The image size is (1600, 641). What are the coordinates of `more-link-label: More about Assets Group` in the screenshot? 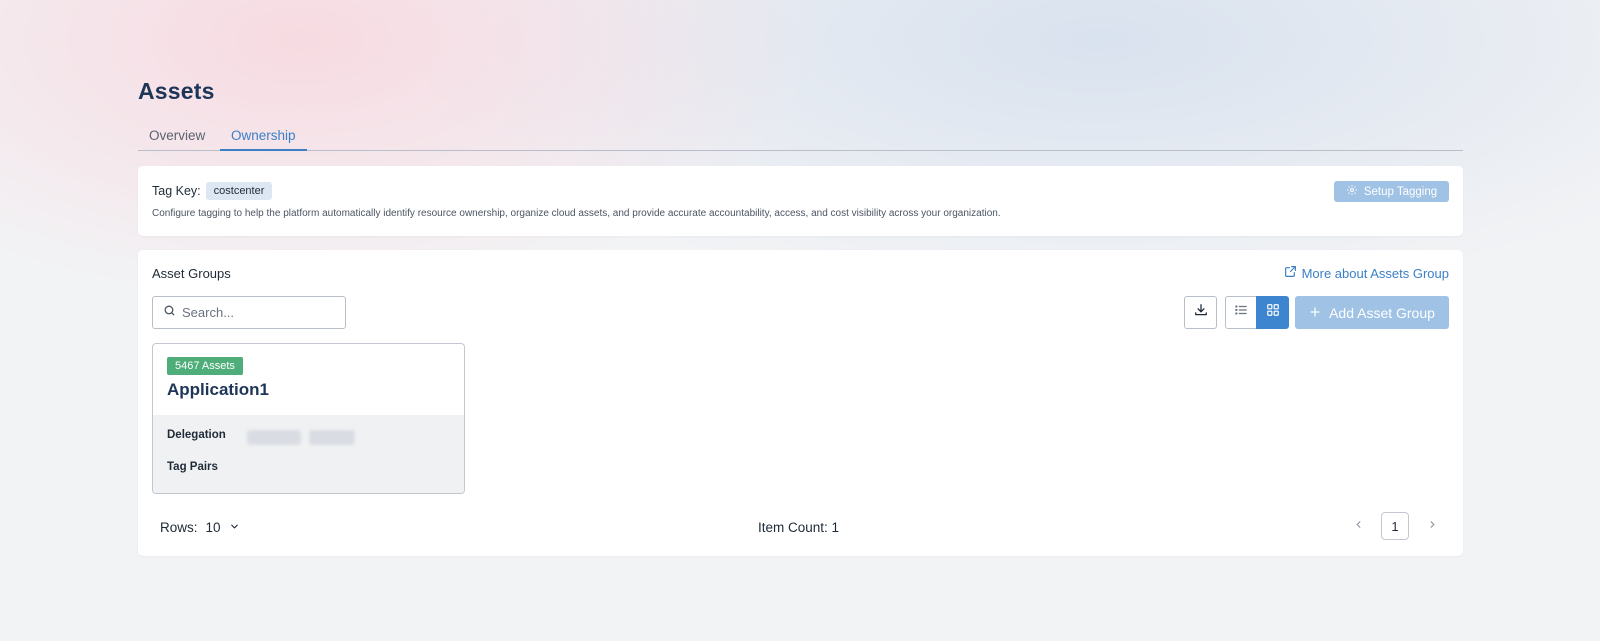 It's located at (1375, 273).